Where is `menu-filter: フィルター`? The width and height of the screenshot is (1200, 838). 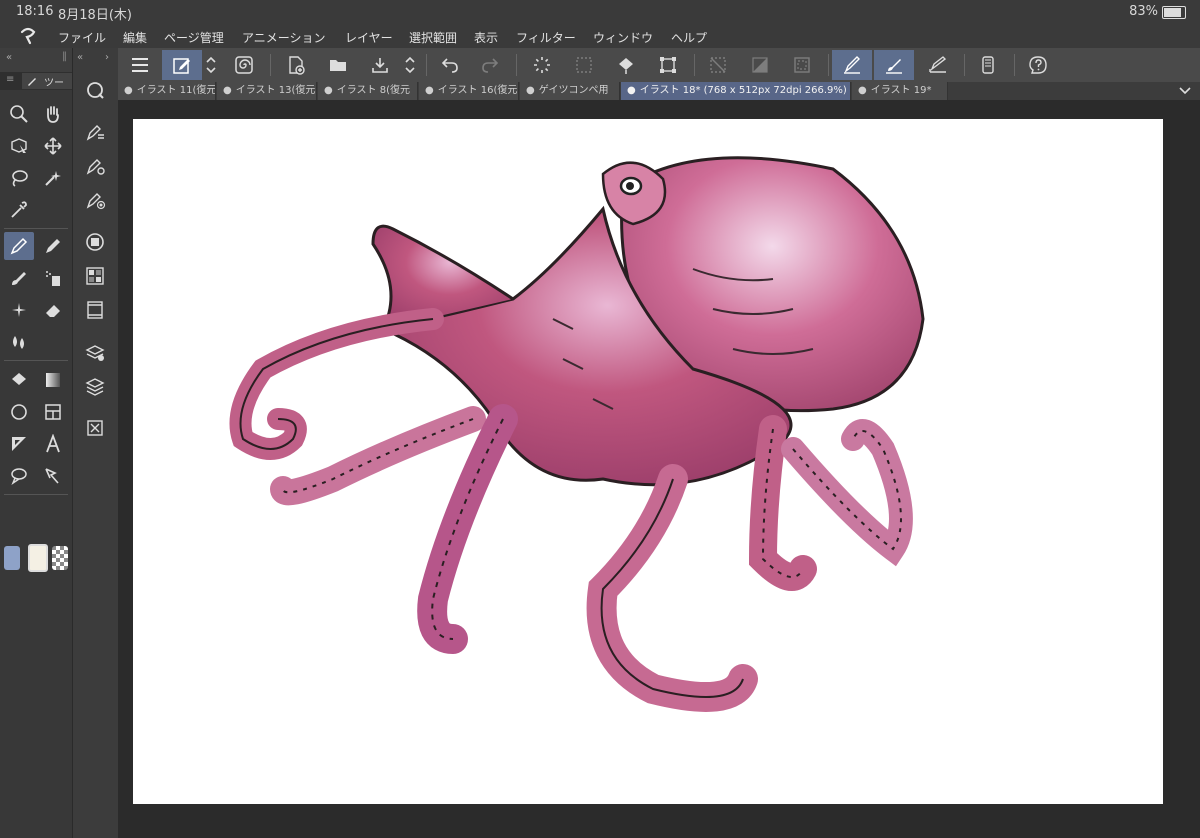 menu-filter: フィルター is located at coordinates (546, 37).